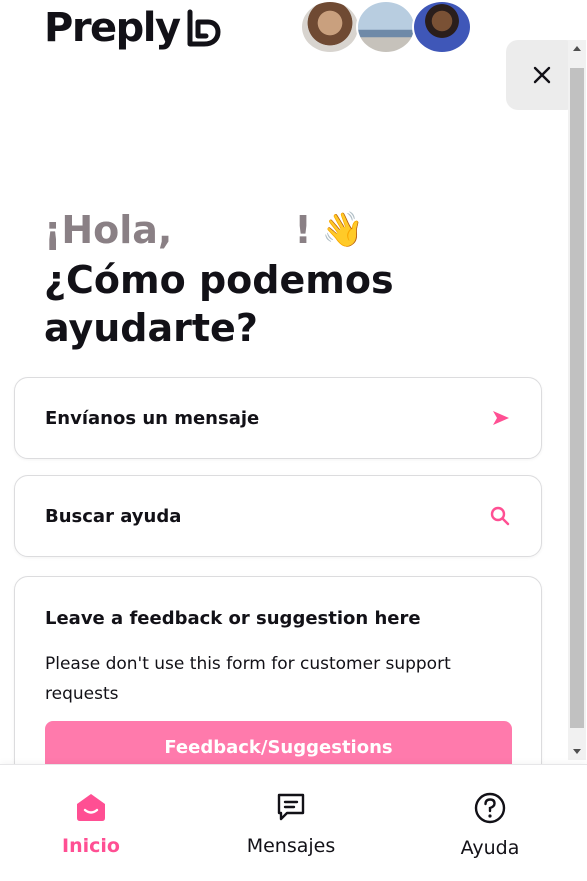 Image resolution: width=587 pixels, height=881 pixels. Describe the element at coordinates (278, 418) in the screenshot. I see `send-message-card: Envíanos un mensaje` at that location.